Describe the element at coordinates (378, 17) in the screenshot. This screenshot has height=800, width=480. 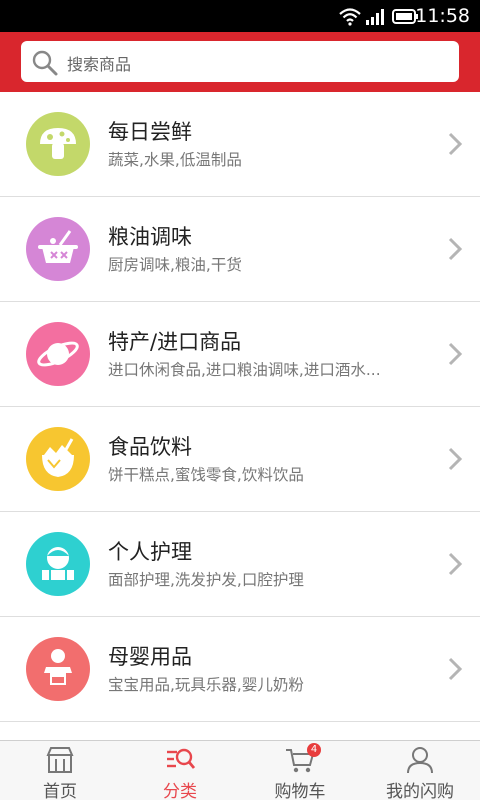
I see `status-icons` at that location.